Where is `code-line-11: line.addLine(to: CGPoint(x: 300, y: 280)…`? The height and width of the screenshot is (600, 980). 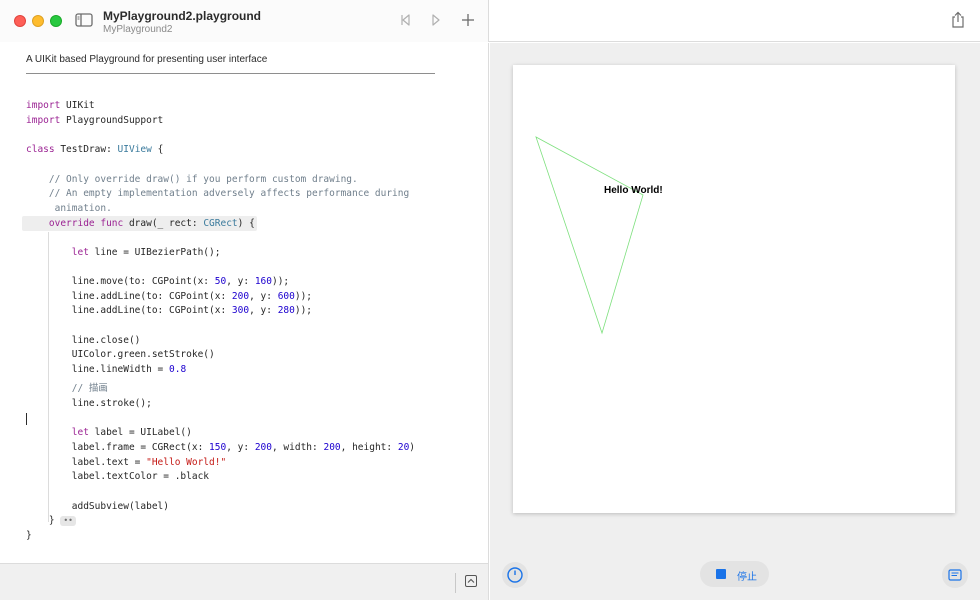
code-line-11: line.addLine(to: CGPoint(x: 300, y: 280)… is located at coordinates (169, 310).